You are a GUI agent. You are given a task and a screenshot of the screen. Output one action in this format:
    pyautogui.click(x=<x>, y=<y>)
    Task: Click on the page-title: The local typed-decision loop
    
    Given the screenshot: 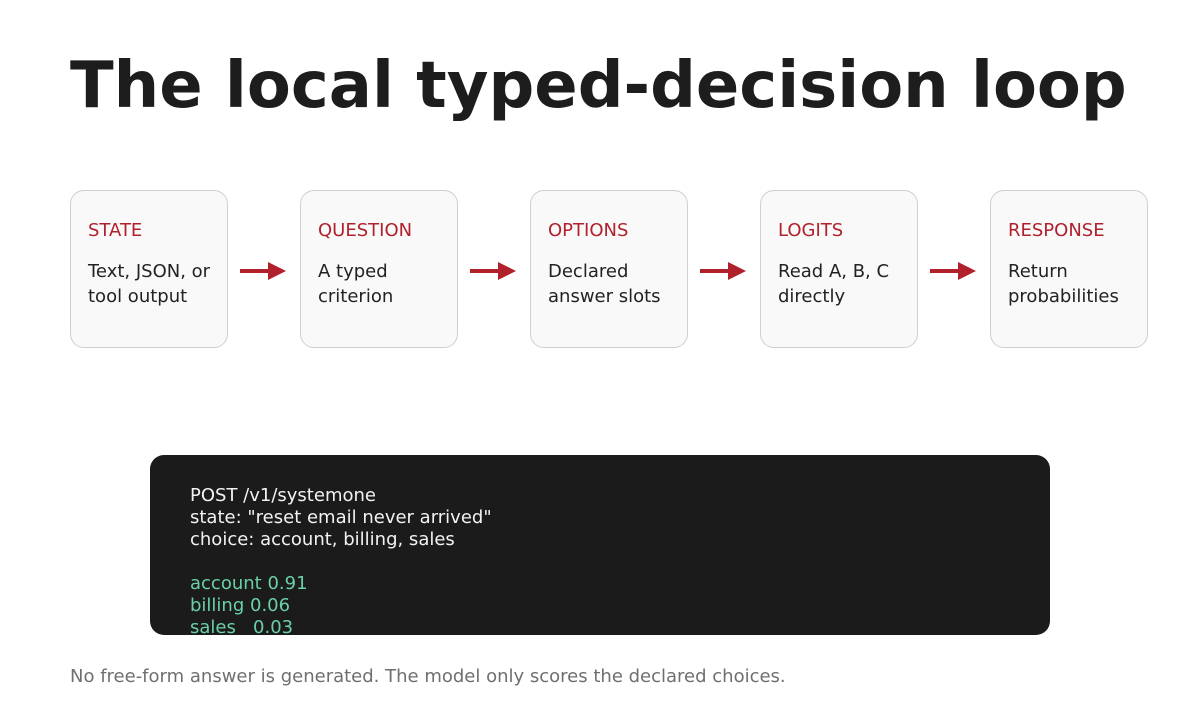 What is the action you would take?
    pyautogui.click(x=598, y=86)
    